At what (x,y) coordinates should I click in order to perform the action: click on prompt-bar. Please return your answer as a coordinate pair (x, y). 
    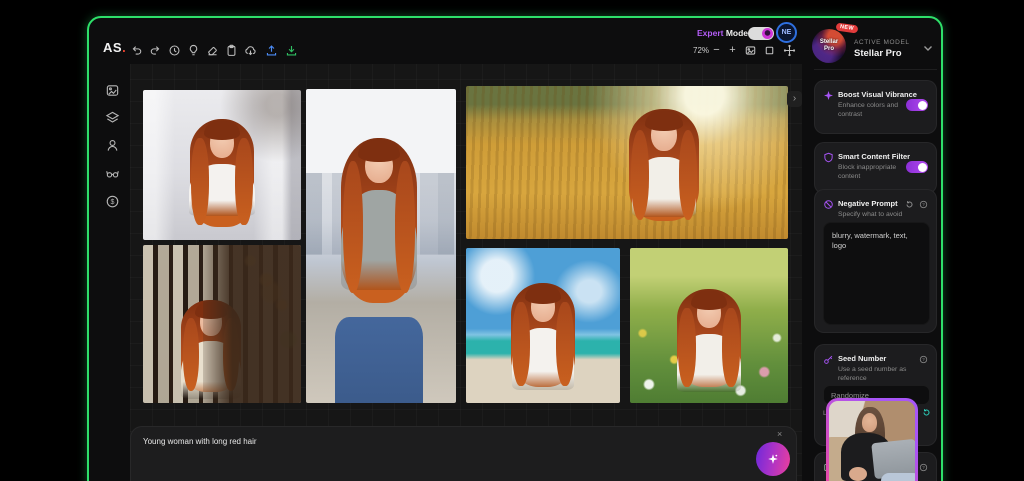
    Looking at the image, I should click on (463, 453).